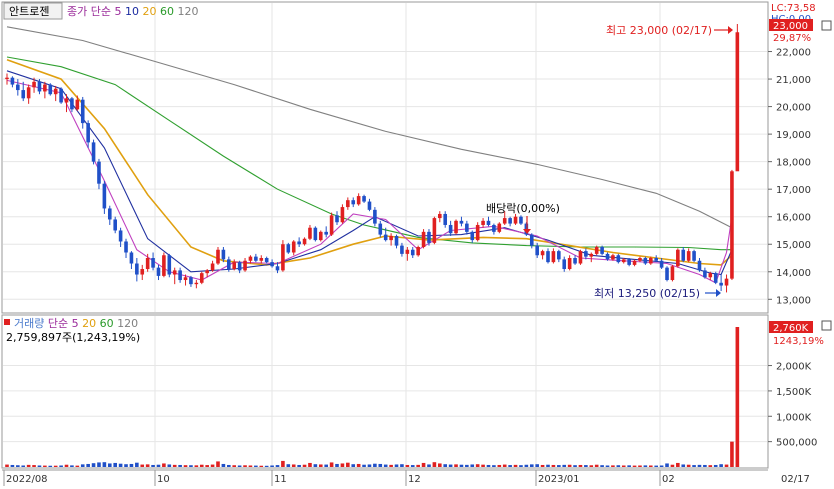  What do you see at coordinates (88, 323) in the screenshot?
I see `volume-legend-item-3: 20` at bounding box center [88, 323].